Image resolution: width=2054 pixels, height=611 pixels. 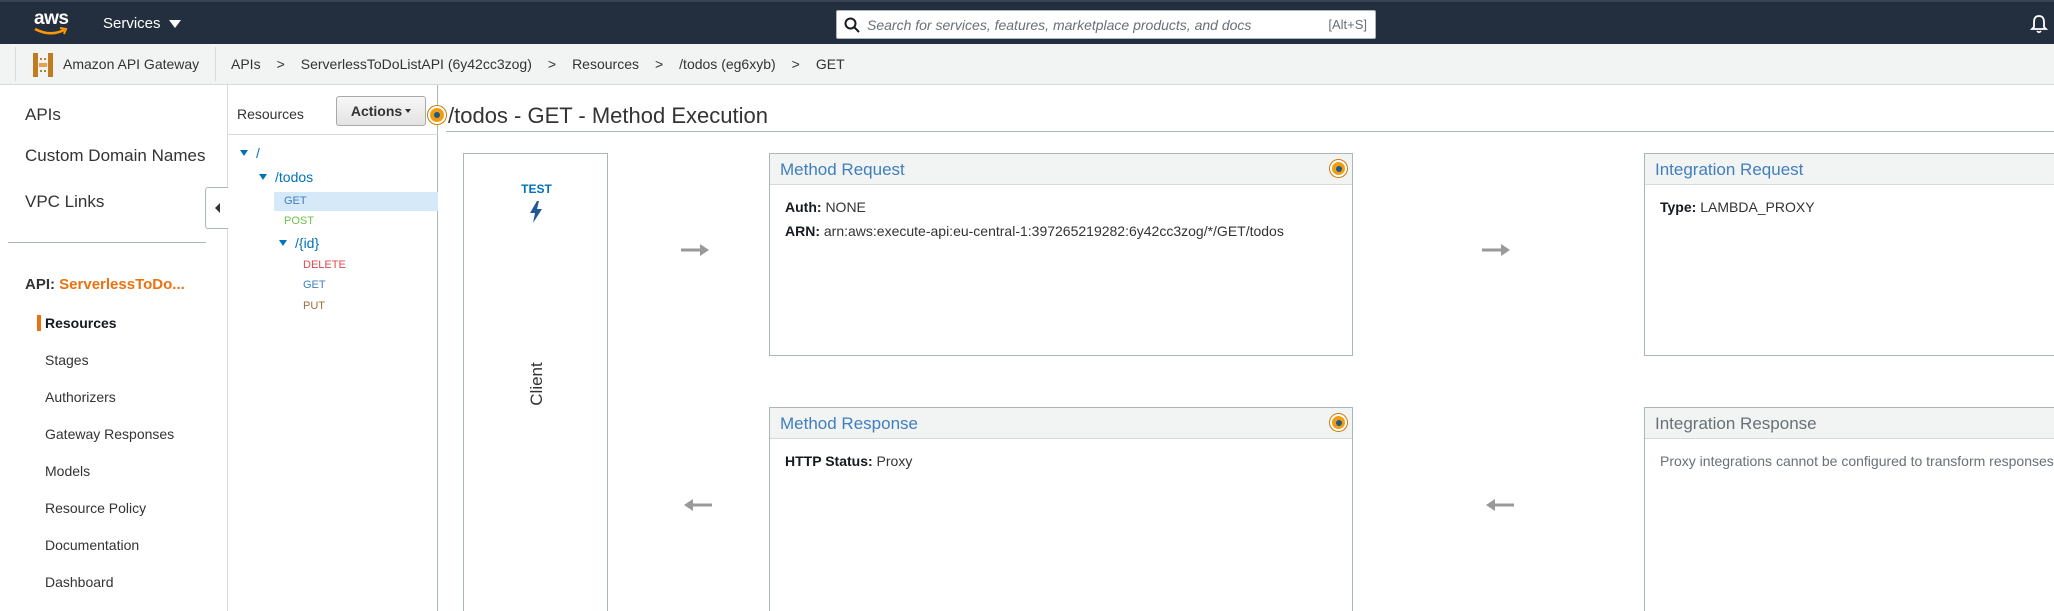 What do you see at coordinates (299, 221) in the screenshot?
I see `method-todos-post: POST` at bounding box center [299, 221].